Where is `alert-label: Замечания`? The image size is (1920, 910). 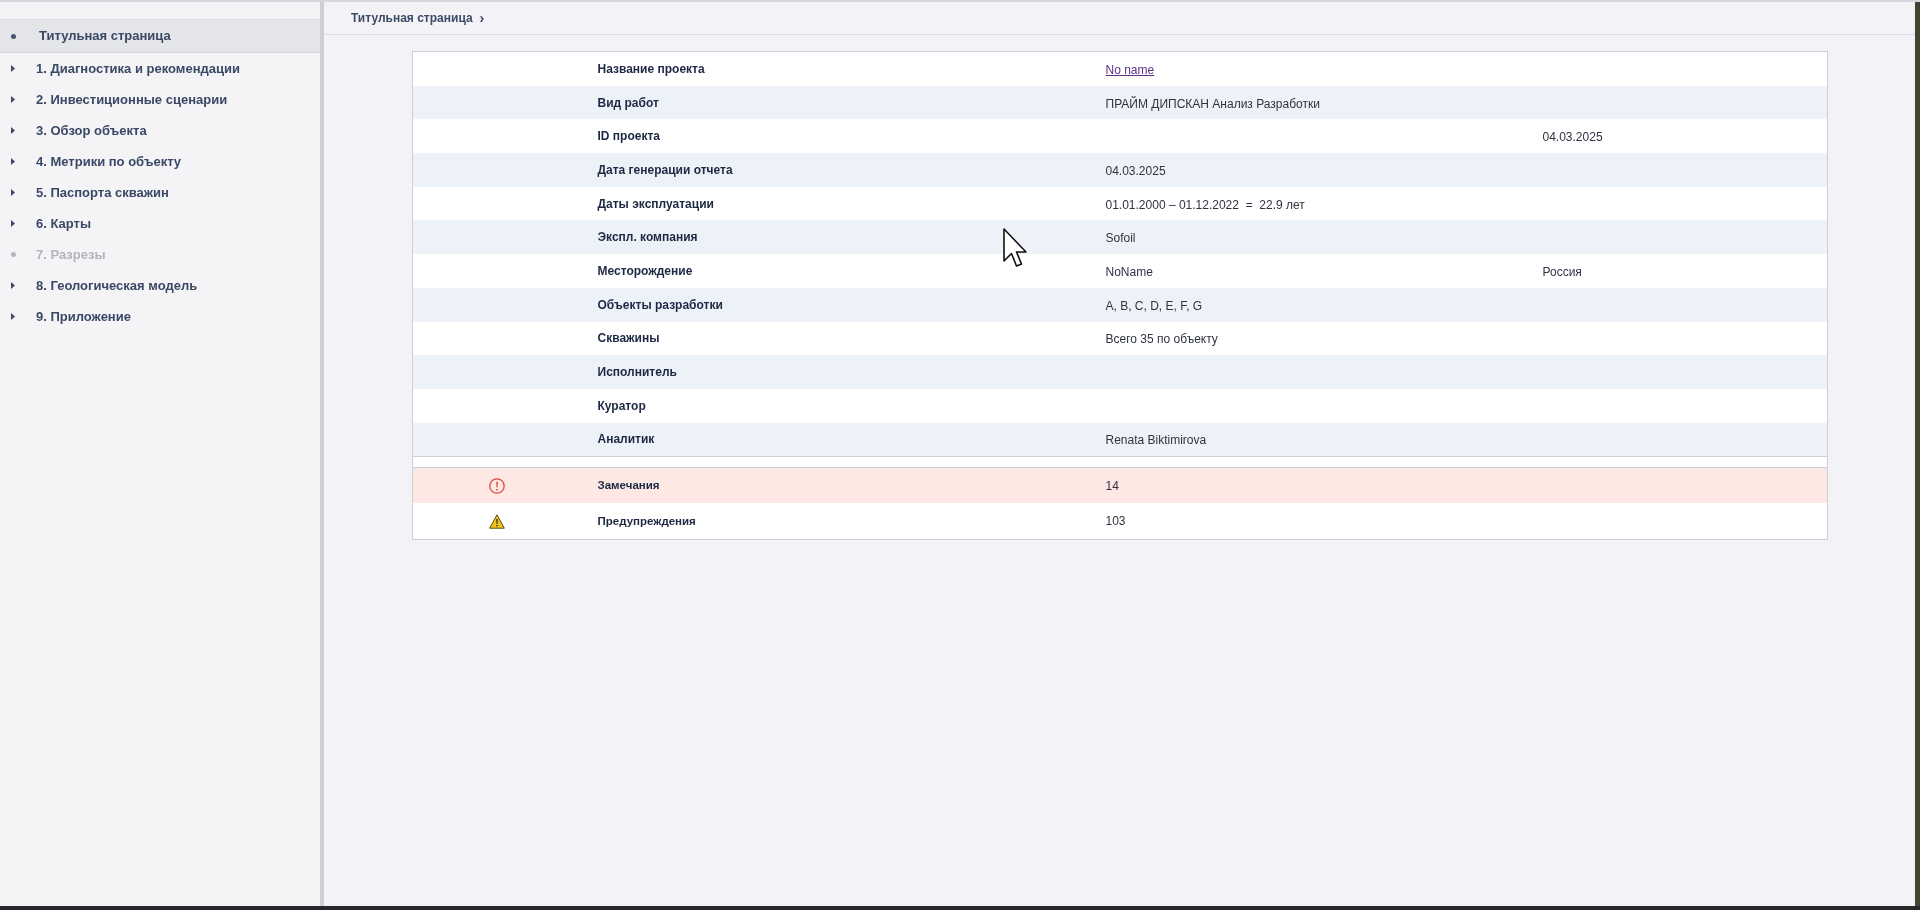
alert-label: Замечания is located at coordinates (629, 486).